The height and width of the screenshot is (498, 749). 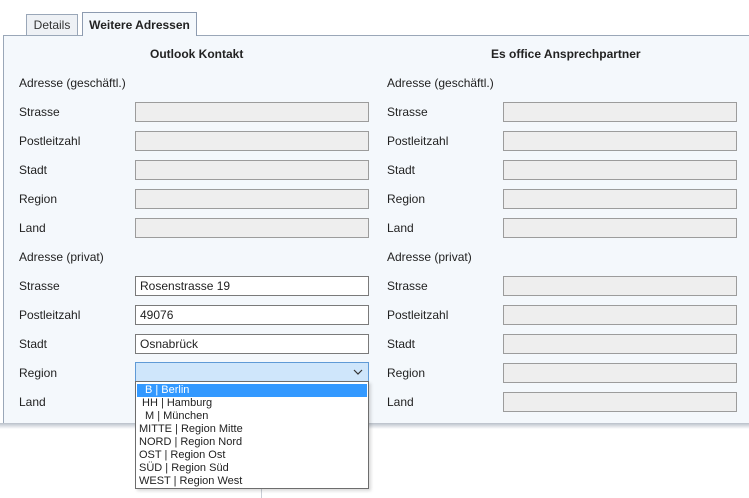 What do you see at coordinates (252, 416) in the screenshot?
I see `region-option-muenchen: M | München` at bounding box center [252, 416].